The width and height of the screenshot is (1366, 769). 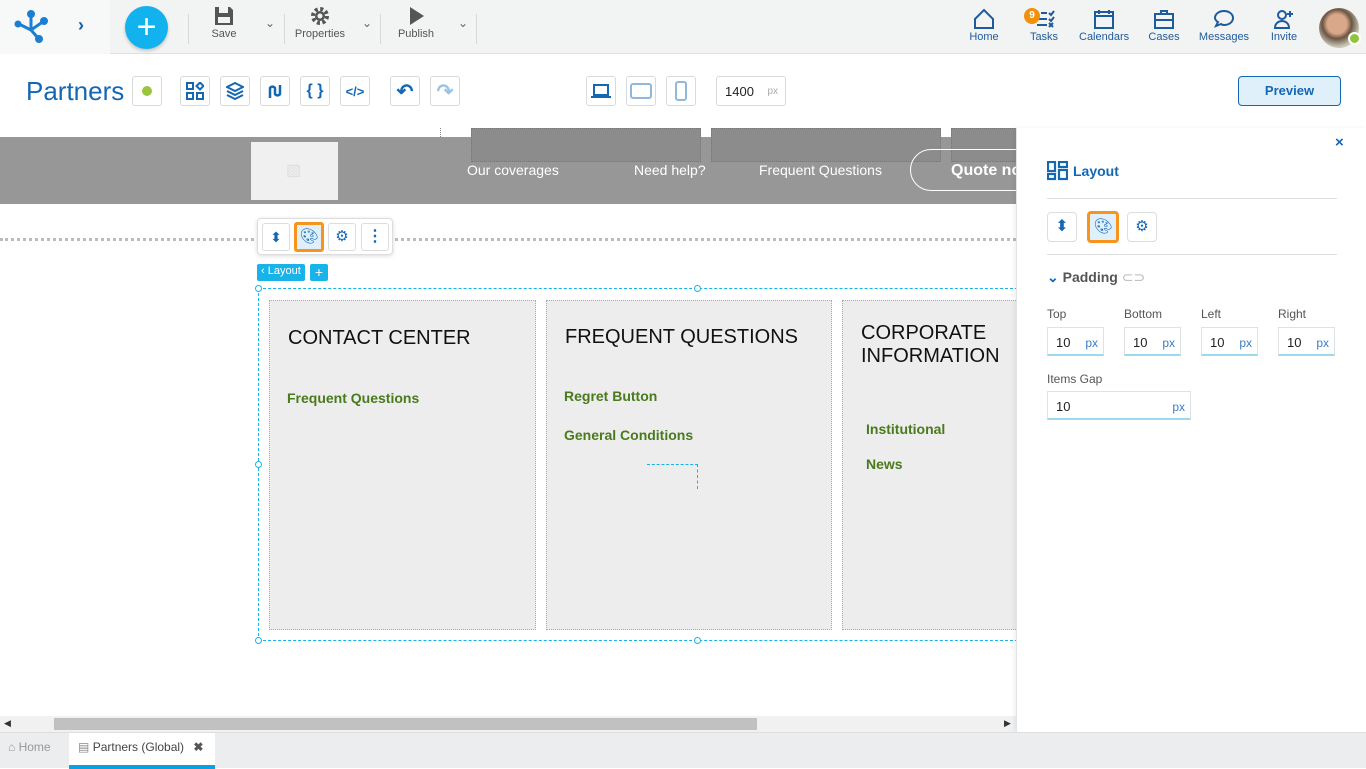 I want to click on scroll-right-arrow-icon: ▶, so click(x=1007, y=723).